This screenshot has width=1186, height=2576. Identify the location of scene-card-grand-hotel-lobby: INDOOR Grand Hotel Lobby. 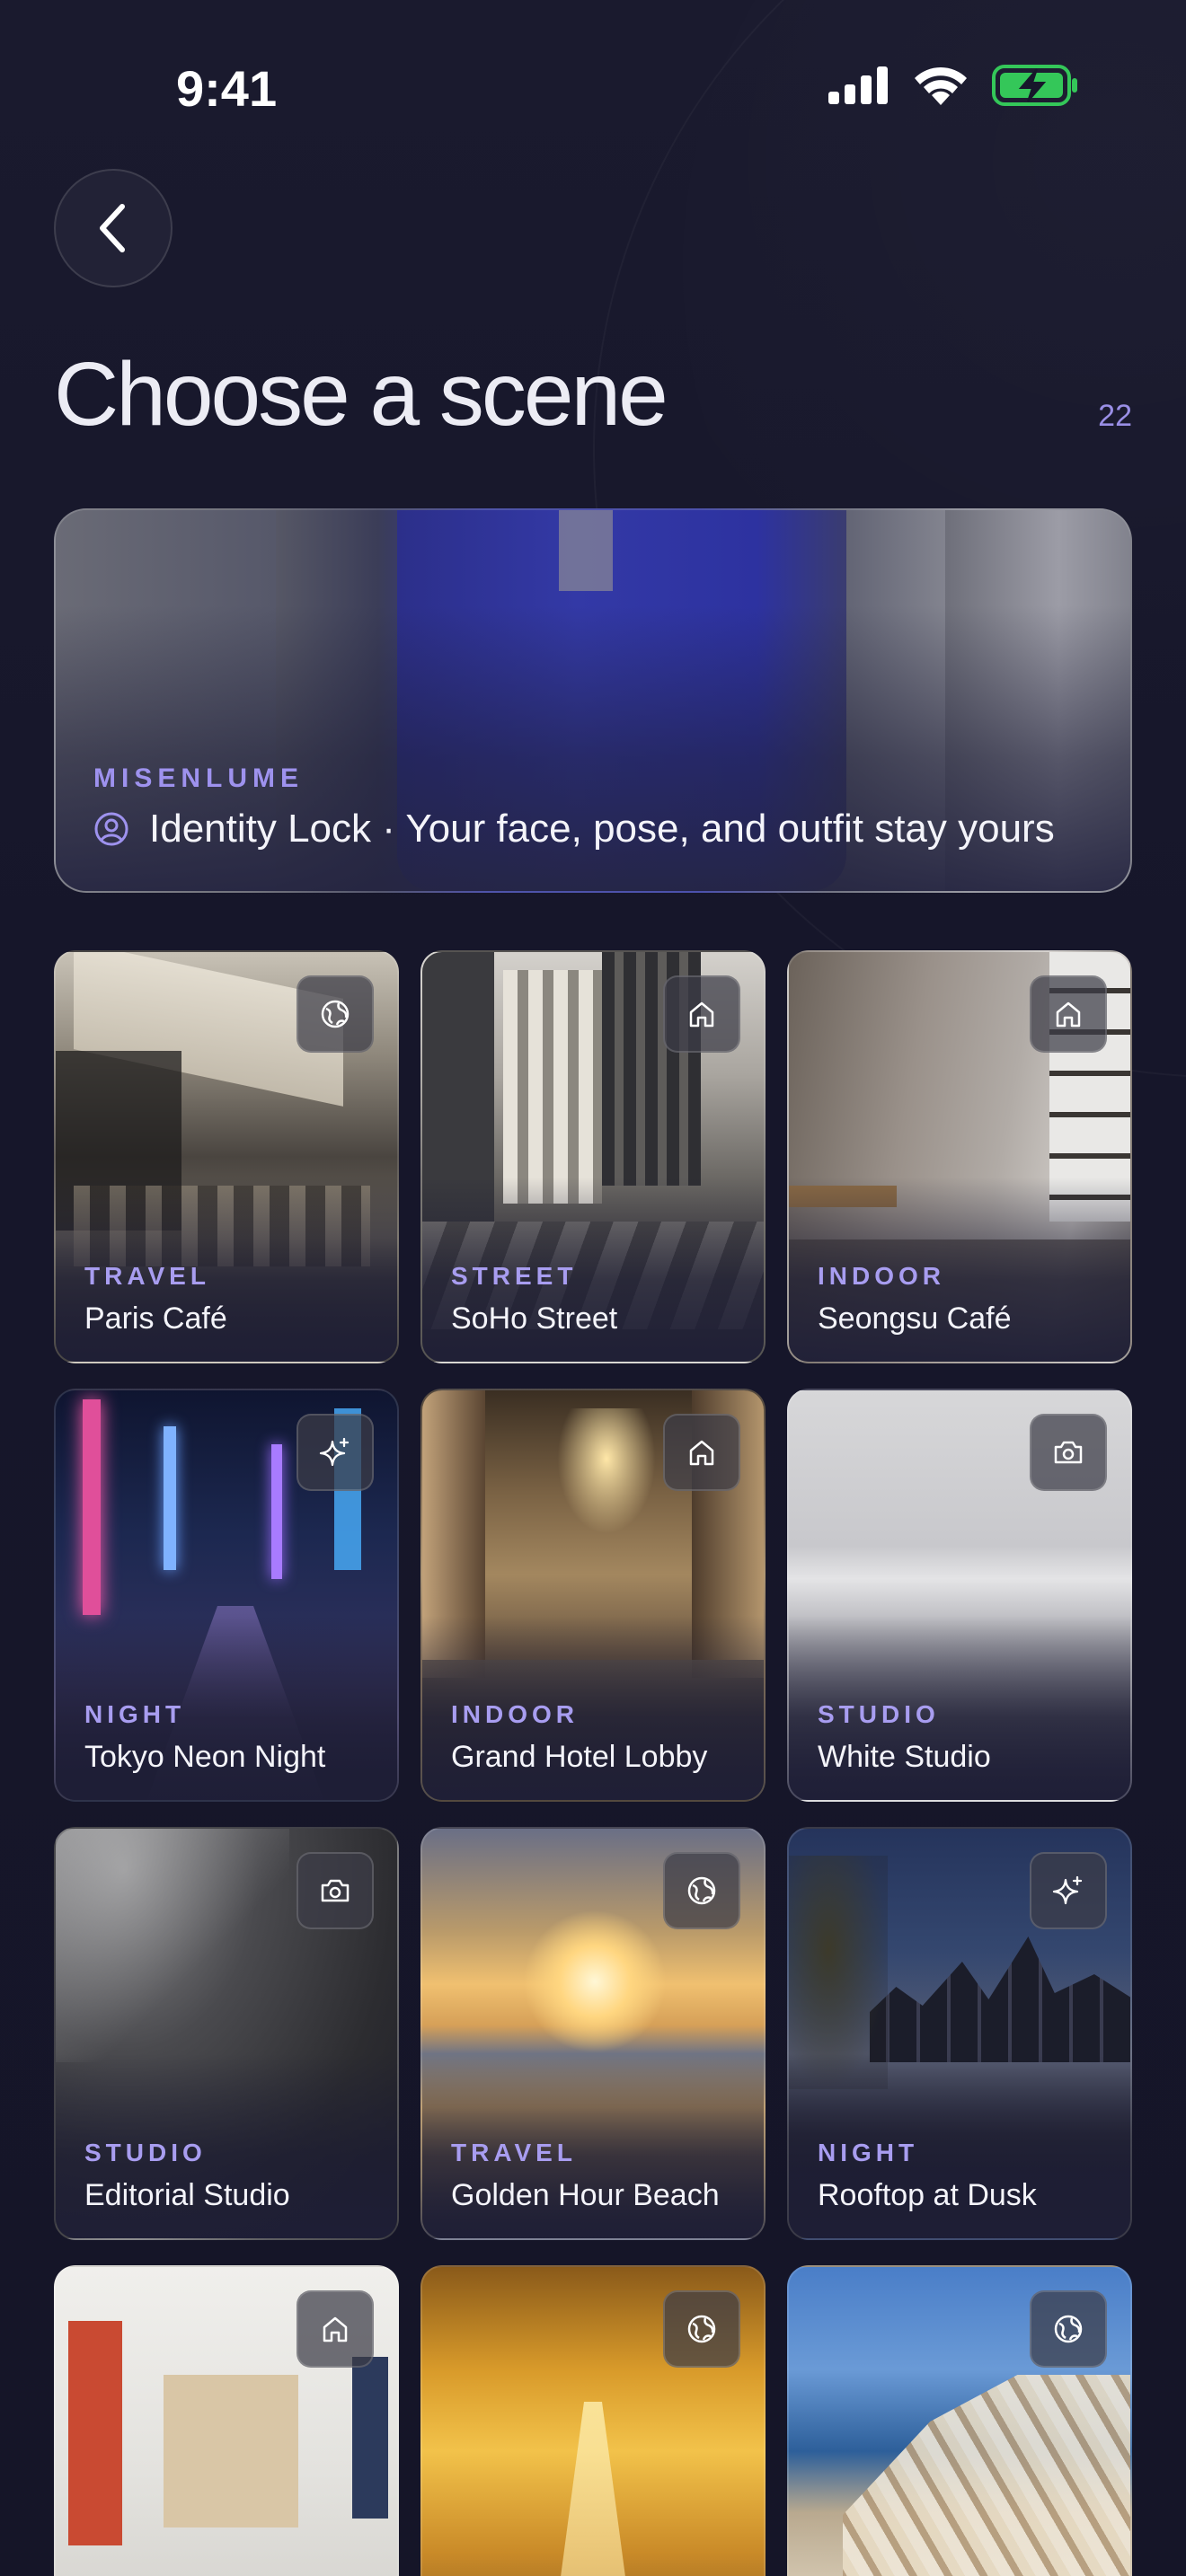
(593, 1595).